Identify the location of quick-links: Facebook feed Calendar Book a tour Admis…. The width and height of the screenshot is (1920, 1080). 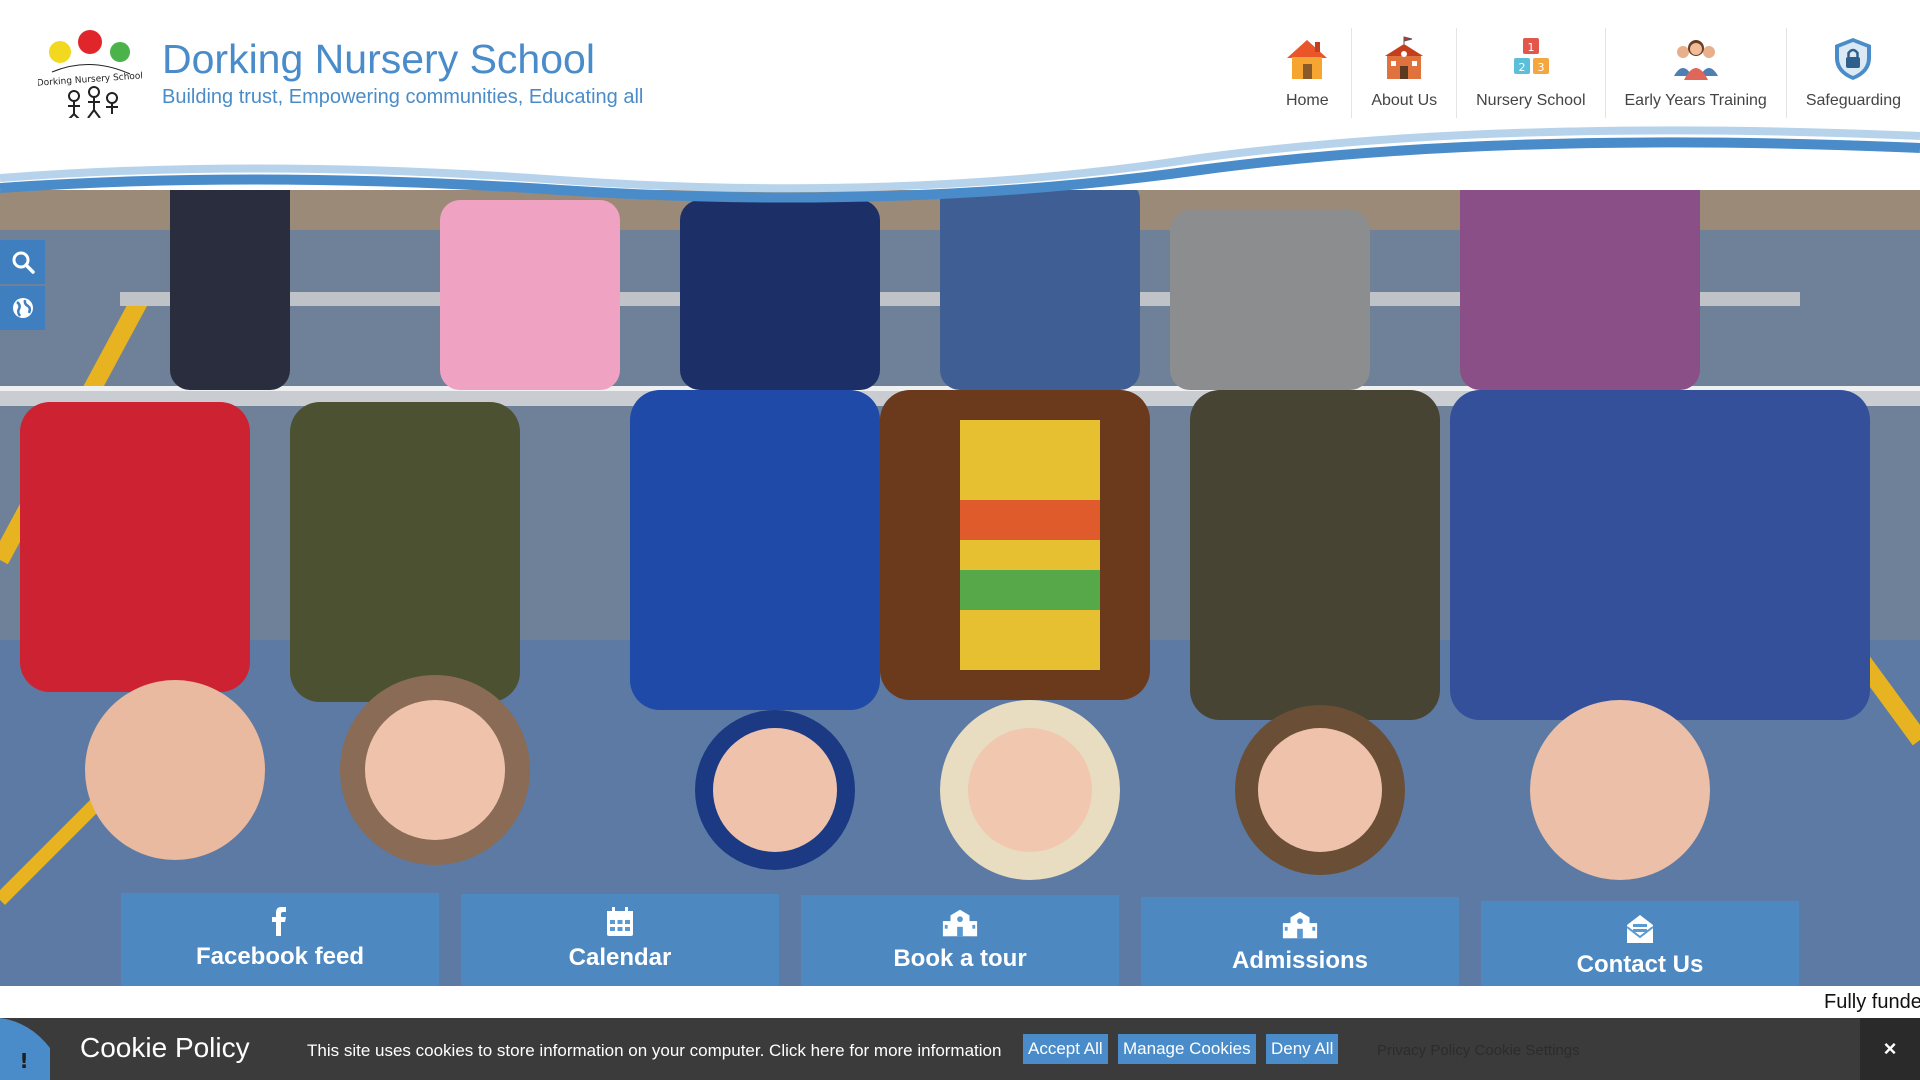
(961, 939).